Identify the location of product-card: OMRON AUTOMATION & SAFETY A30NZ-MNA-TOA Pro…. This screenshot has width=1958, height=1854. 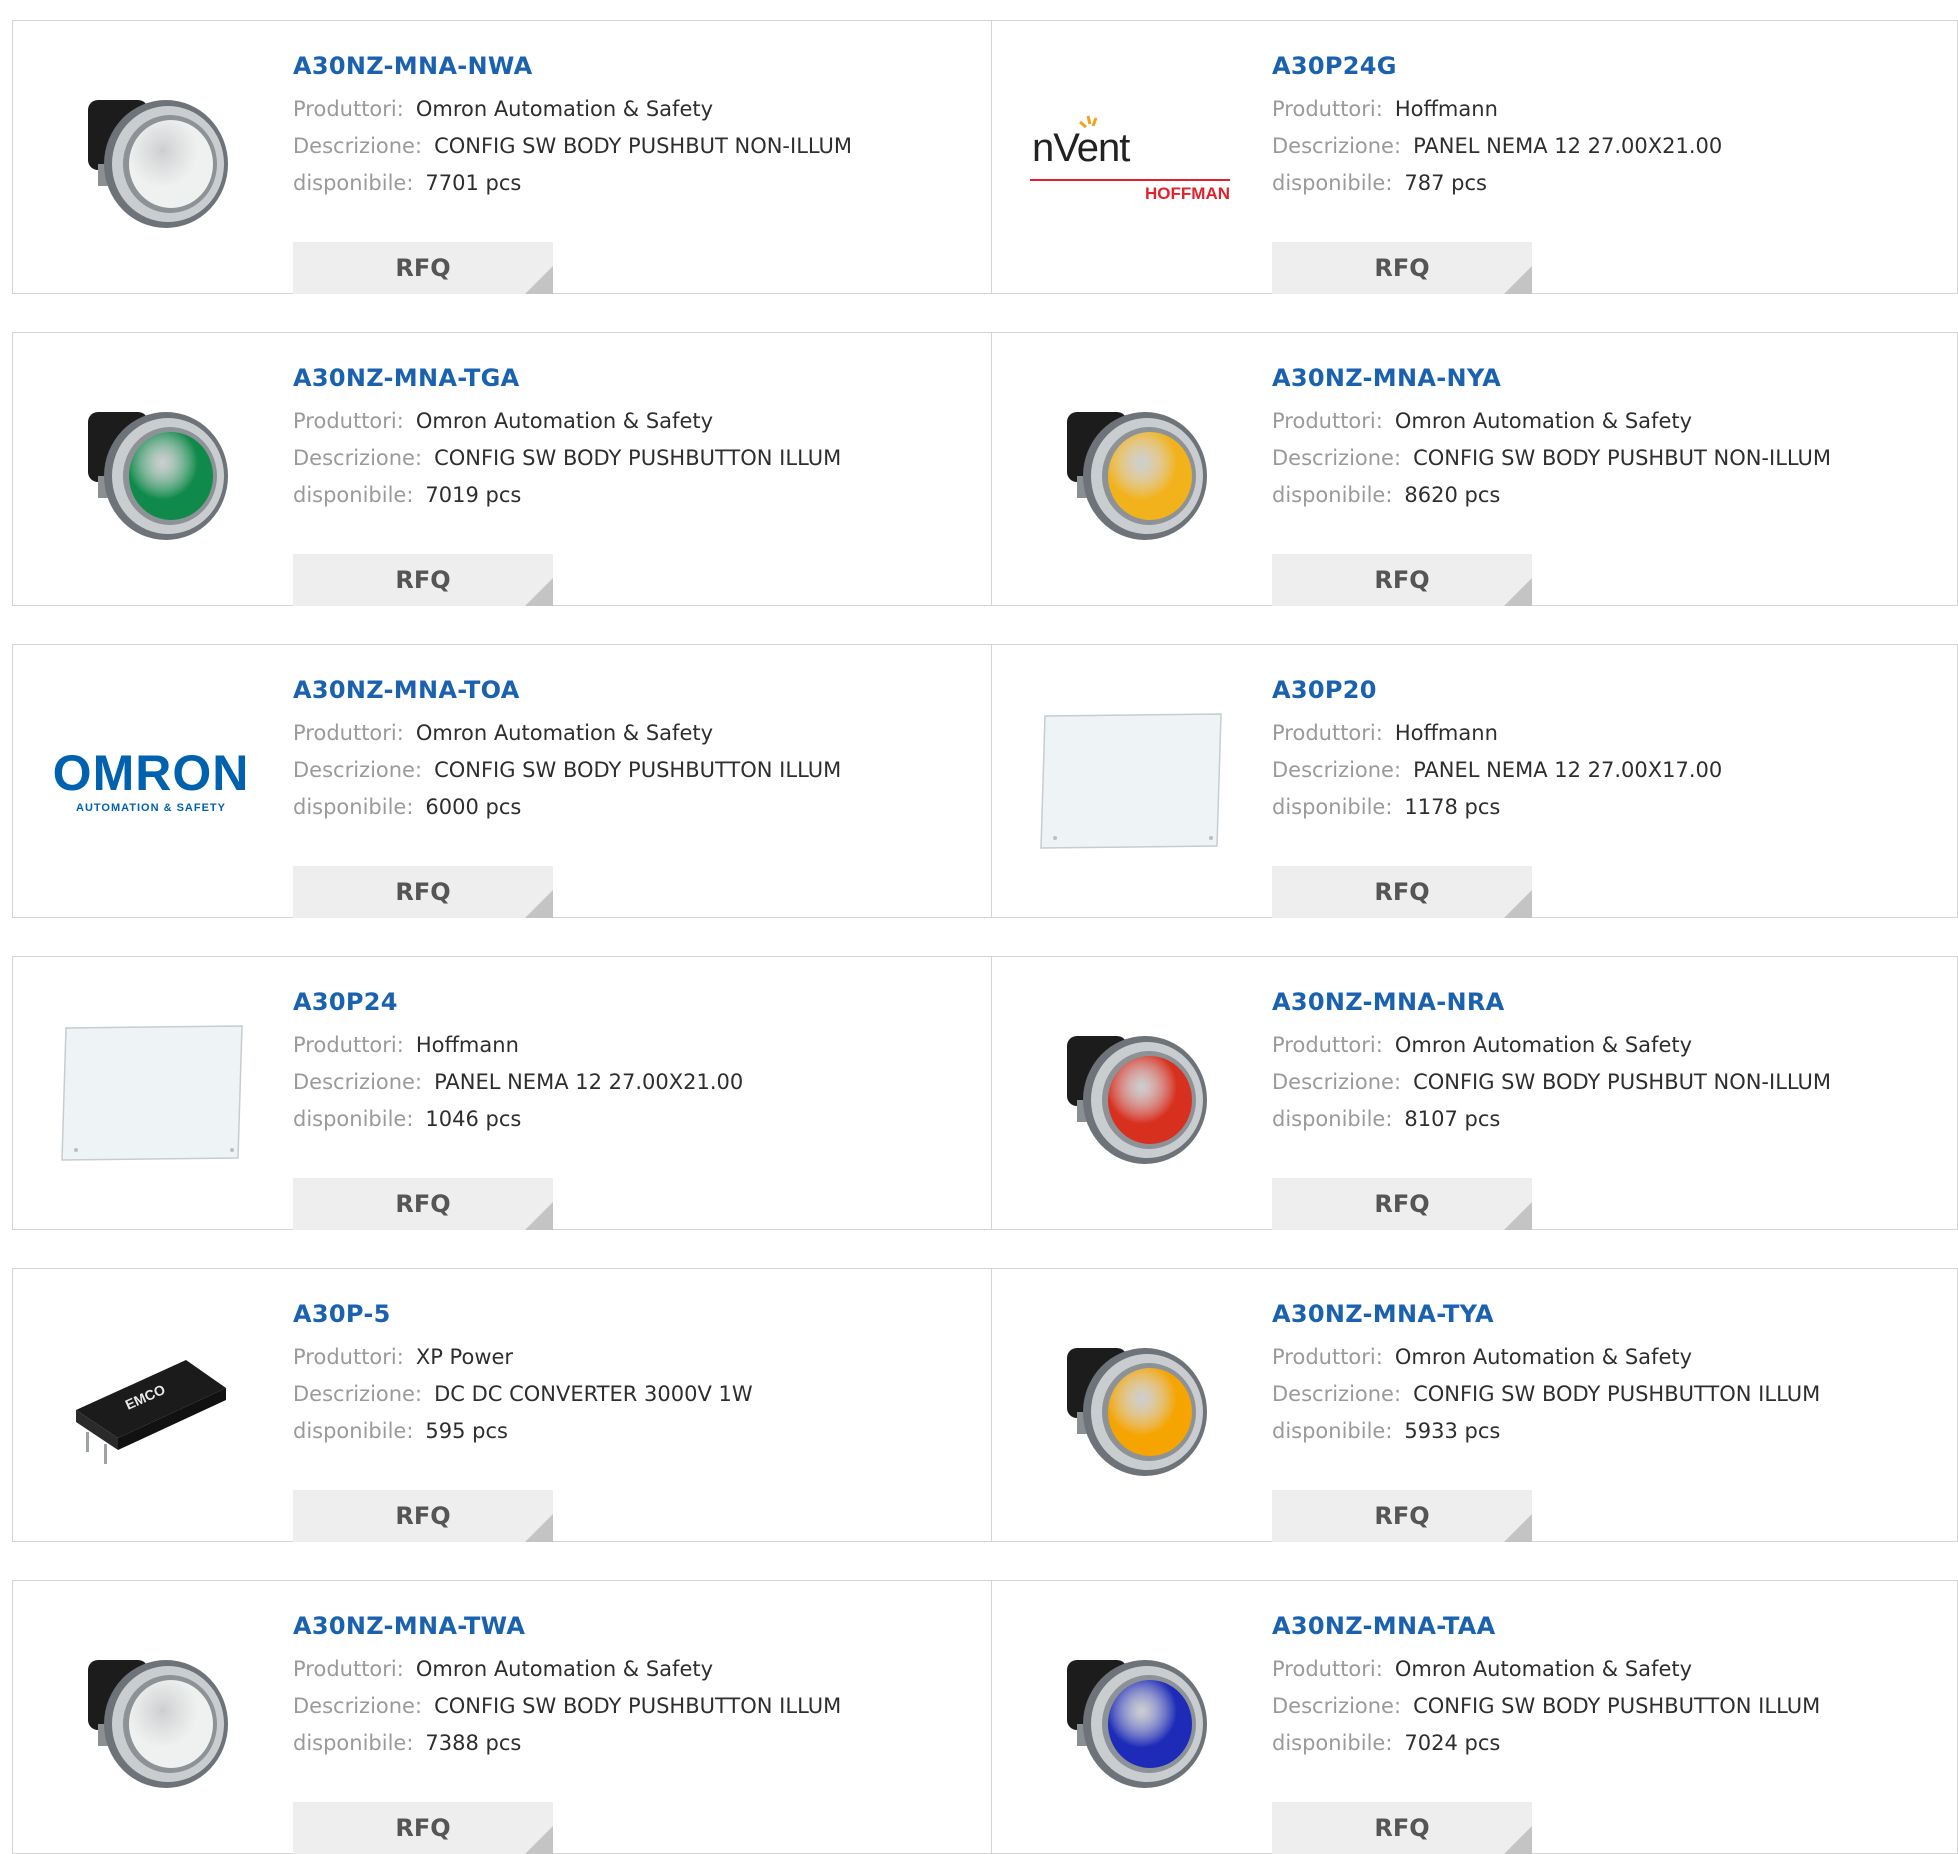
(502, 781).